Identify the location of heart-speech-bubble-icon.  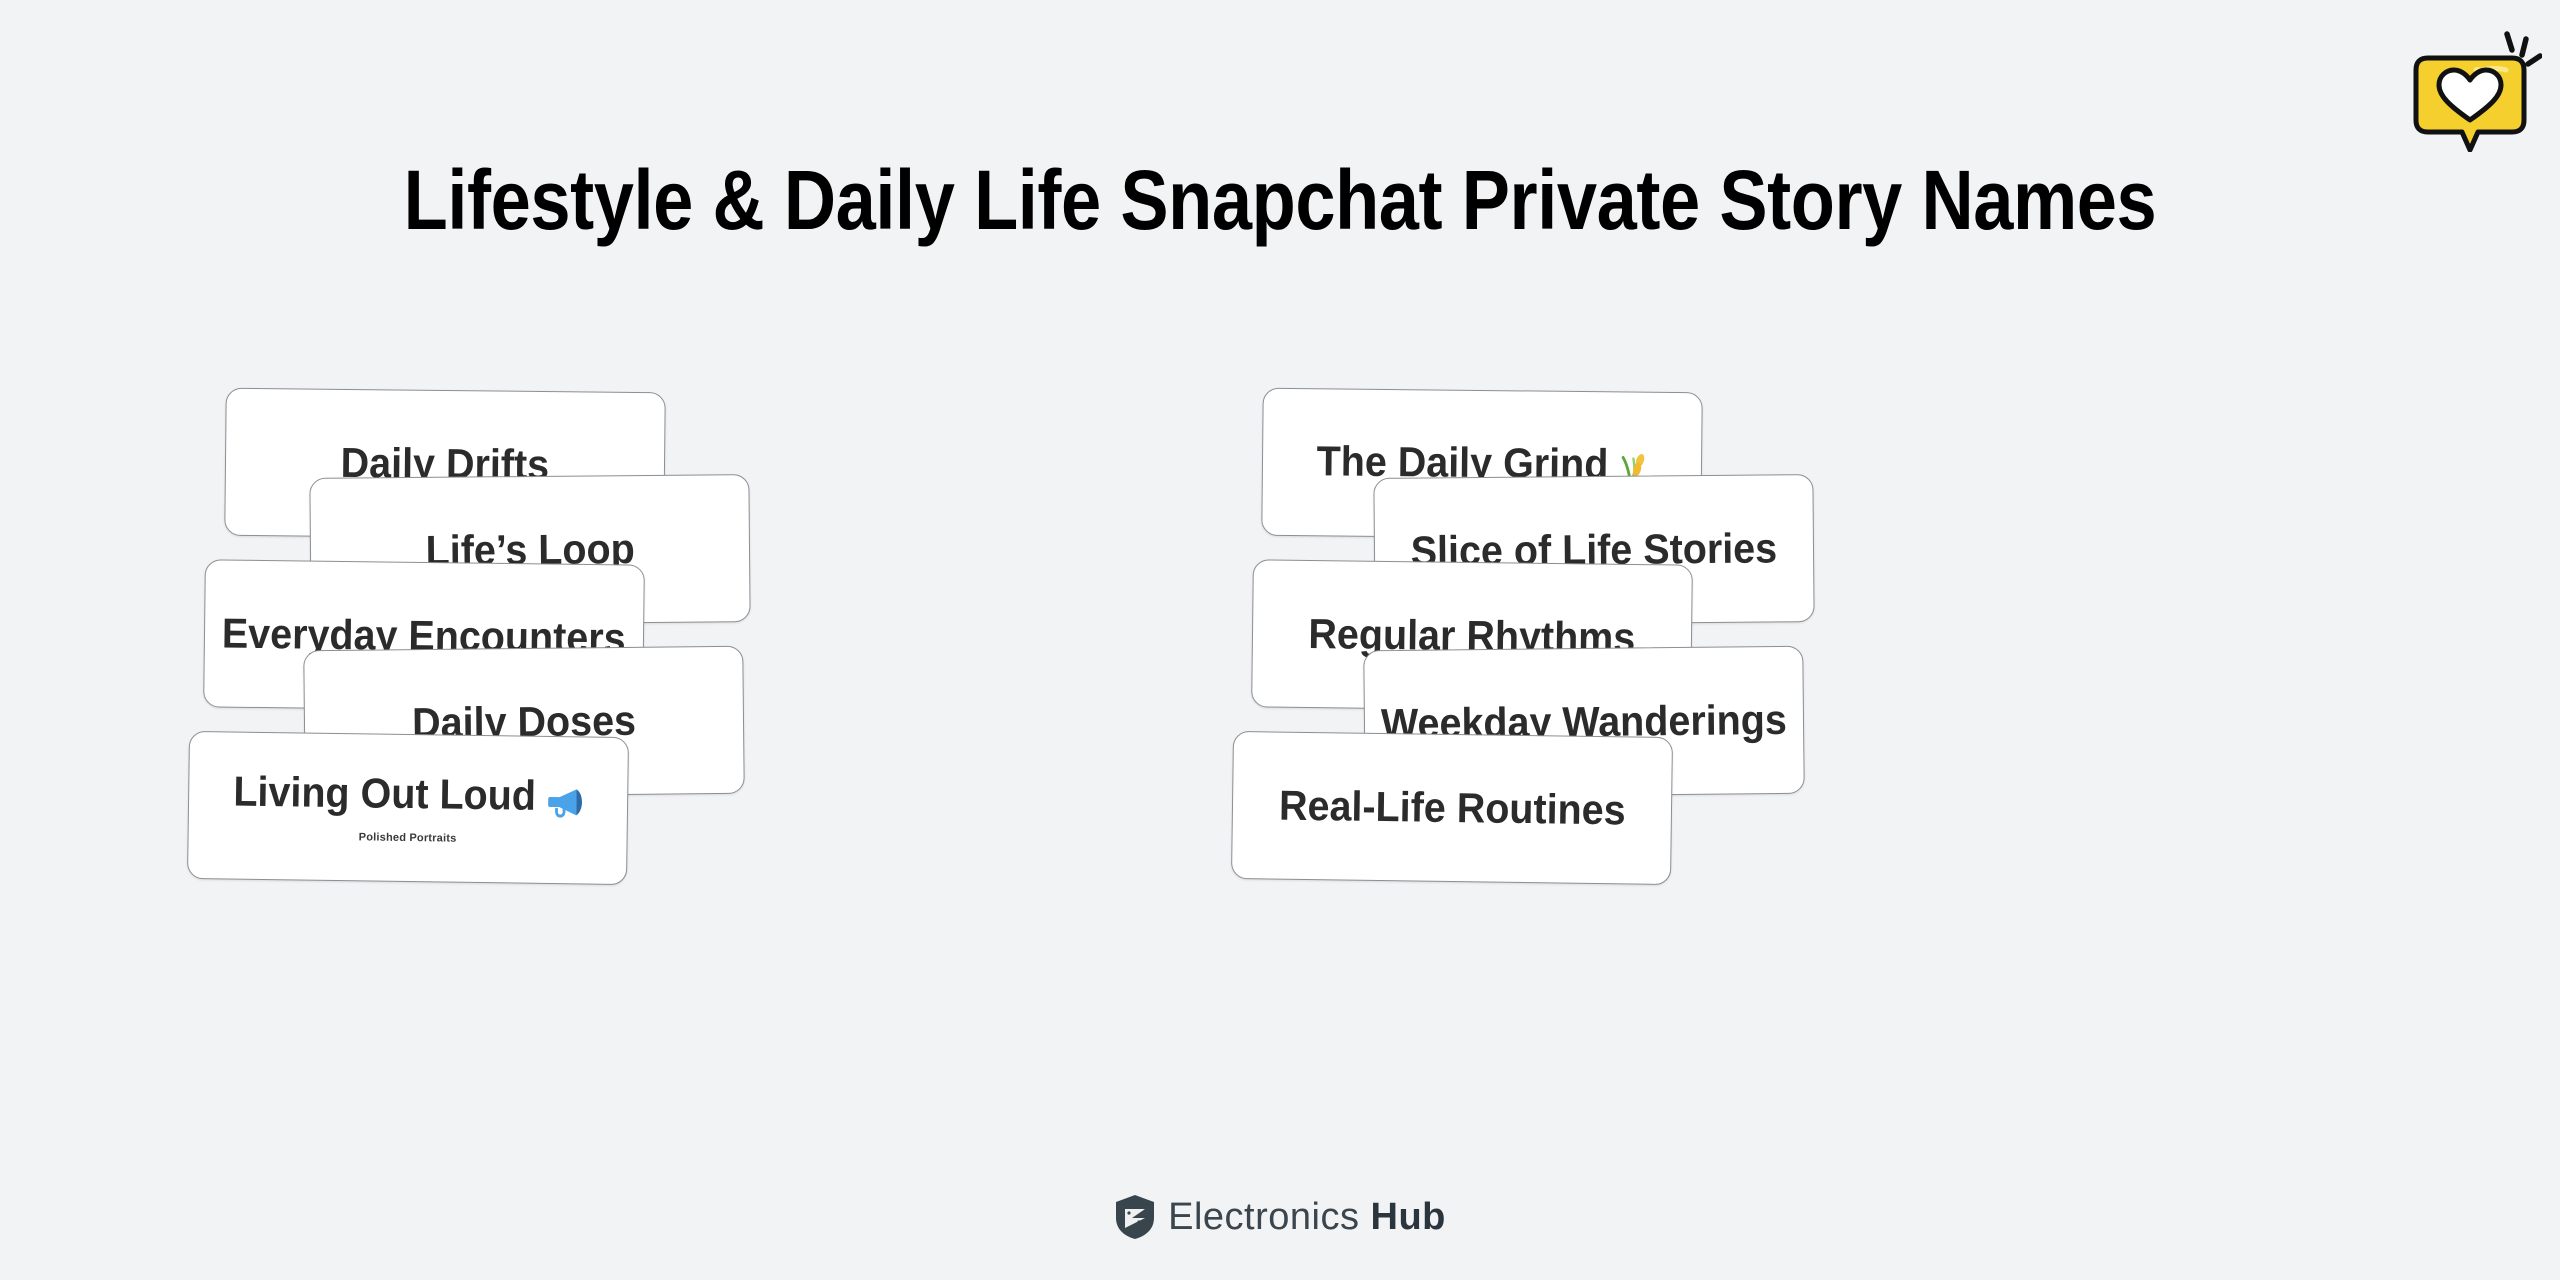
(2472, 82).